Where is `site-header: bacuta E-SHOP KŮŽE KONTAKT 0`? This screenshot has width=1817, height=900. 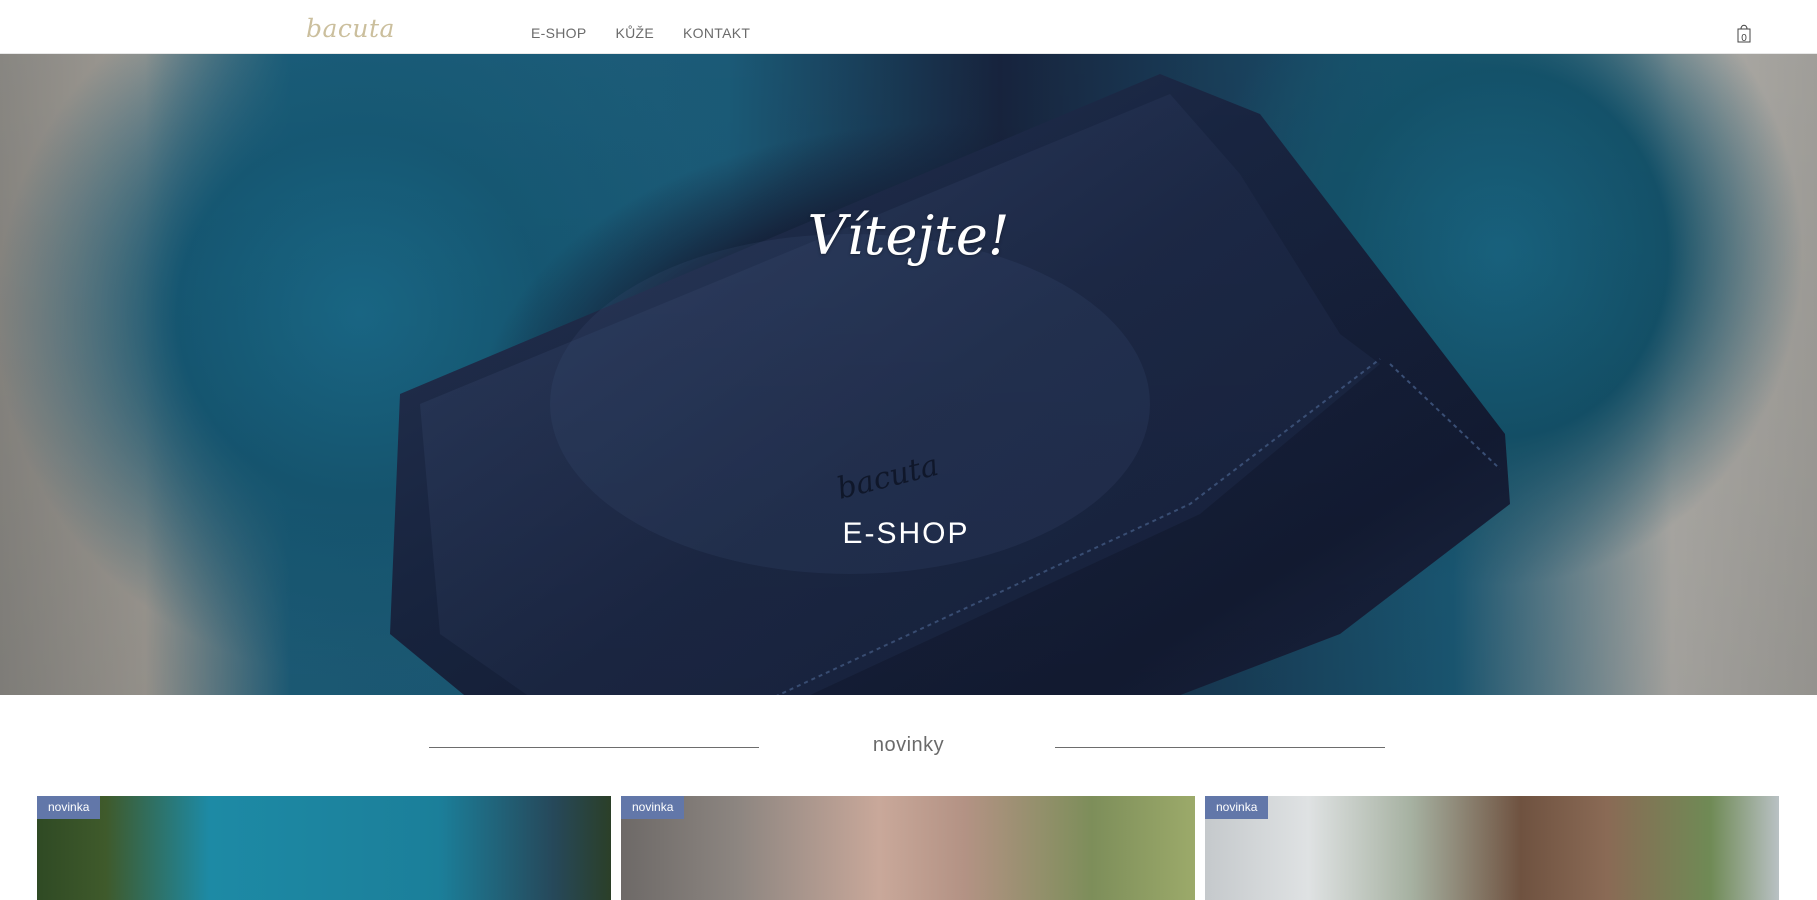
site-header: bacuta E-SHOP KŮŽE KONTAKT 0 is located at coordinates (908, 27).